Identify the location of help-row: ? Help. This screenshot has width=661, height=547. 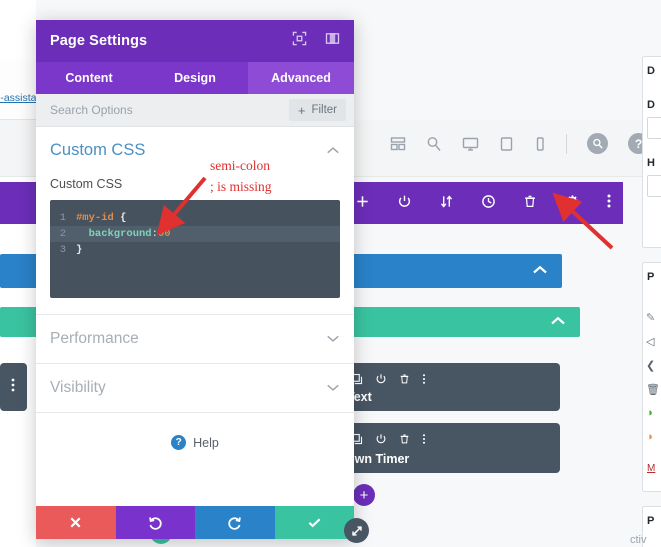
(195, 442).